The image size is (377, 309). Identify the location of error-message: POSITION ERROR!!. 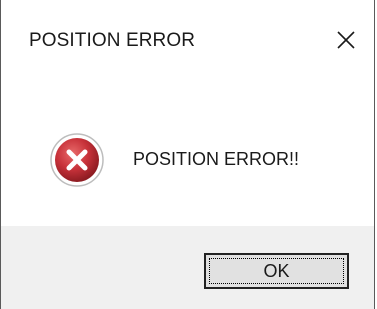
(216, 159).